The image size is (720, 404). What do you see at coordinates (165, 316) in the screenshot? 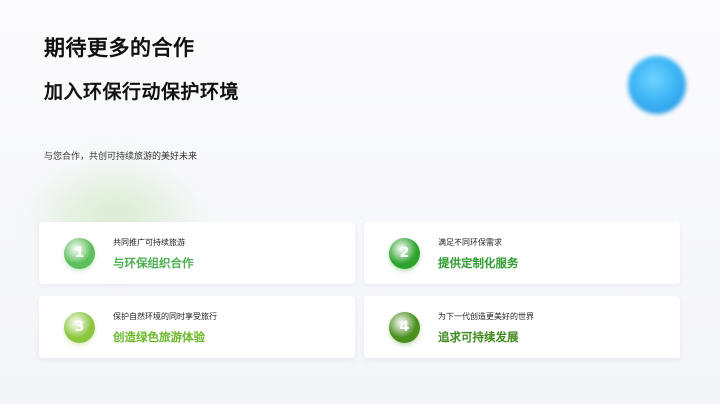
I see `card-description: 保护自然环境的同时享受旅行` at bounding box center [165, 316].